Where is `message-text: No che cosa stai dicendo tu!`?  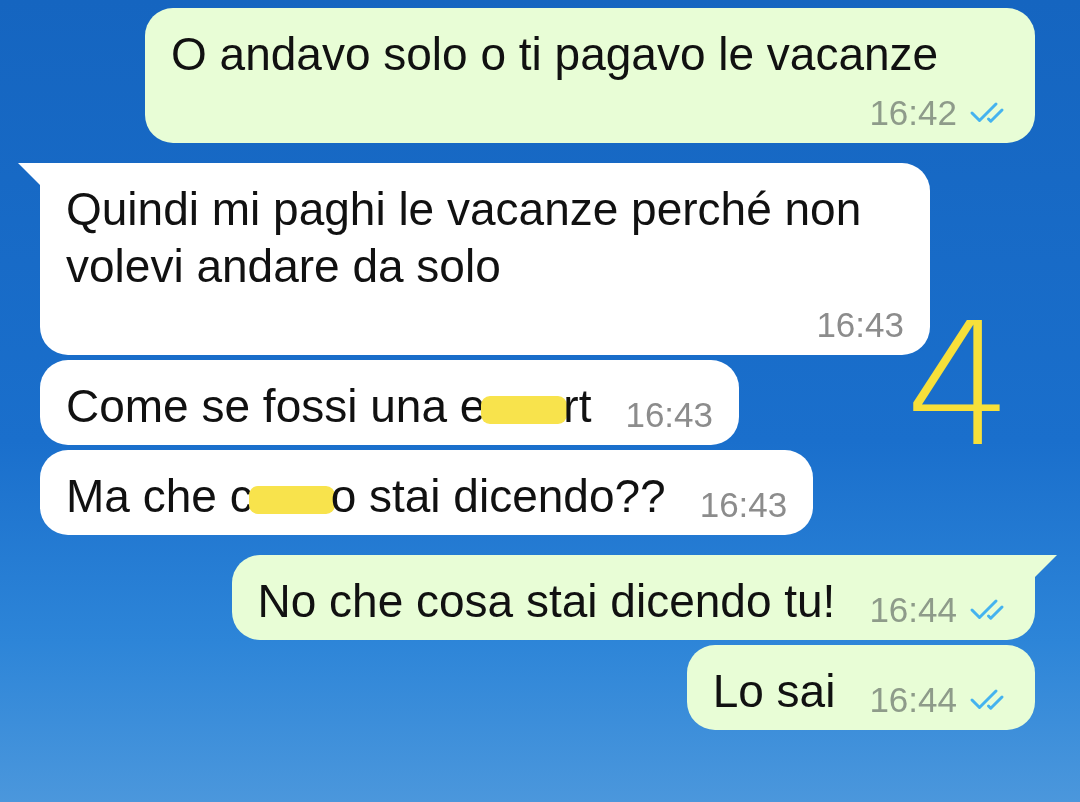 message-text: No che cosa stai dicendo tu! is located at coordinates (546, 601).